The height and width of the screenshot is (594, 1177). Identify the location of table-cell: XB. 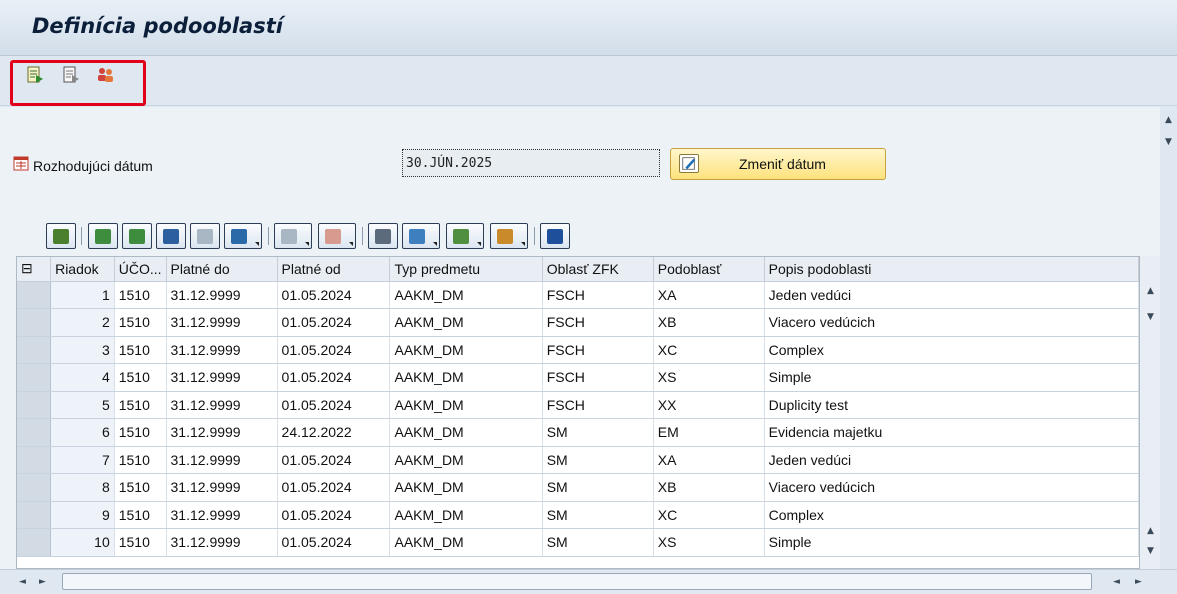
(709, 487).